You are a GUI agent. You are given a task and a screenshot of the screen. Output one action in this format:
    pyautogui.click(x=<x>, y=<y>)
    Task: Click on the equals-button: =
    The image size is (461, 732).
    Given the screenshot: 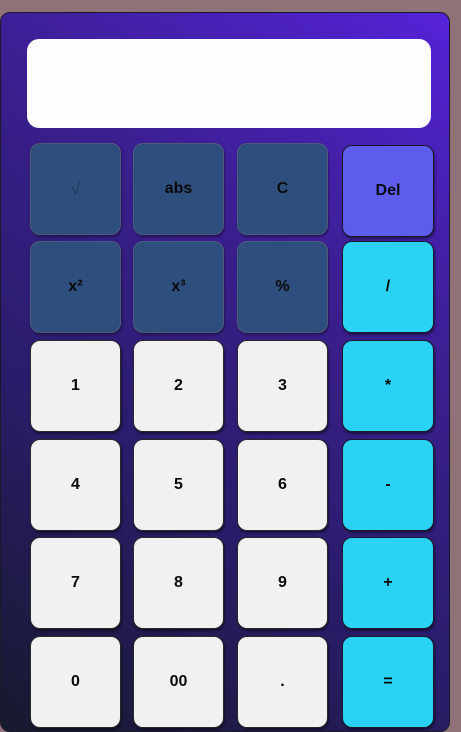 What is the action you would take?
    pyautogui.click(x=388, y=682)
    